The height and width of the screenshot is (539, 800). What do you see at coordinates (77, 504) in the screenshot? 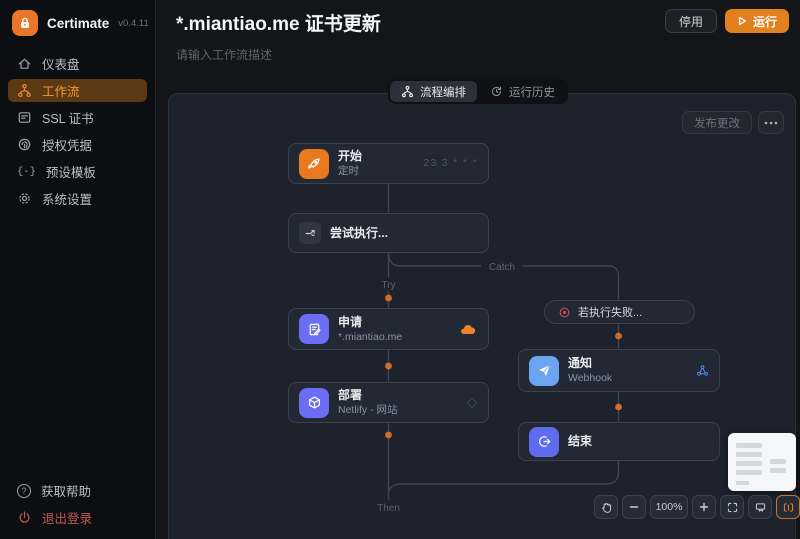
I see `sidebar-bottom: ? 获取帮助 退出登录` at bounding box center [77, 504].